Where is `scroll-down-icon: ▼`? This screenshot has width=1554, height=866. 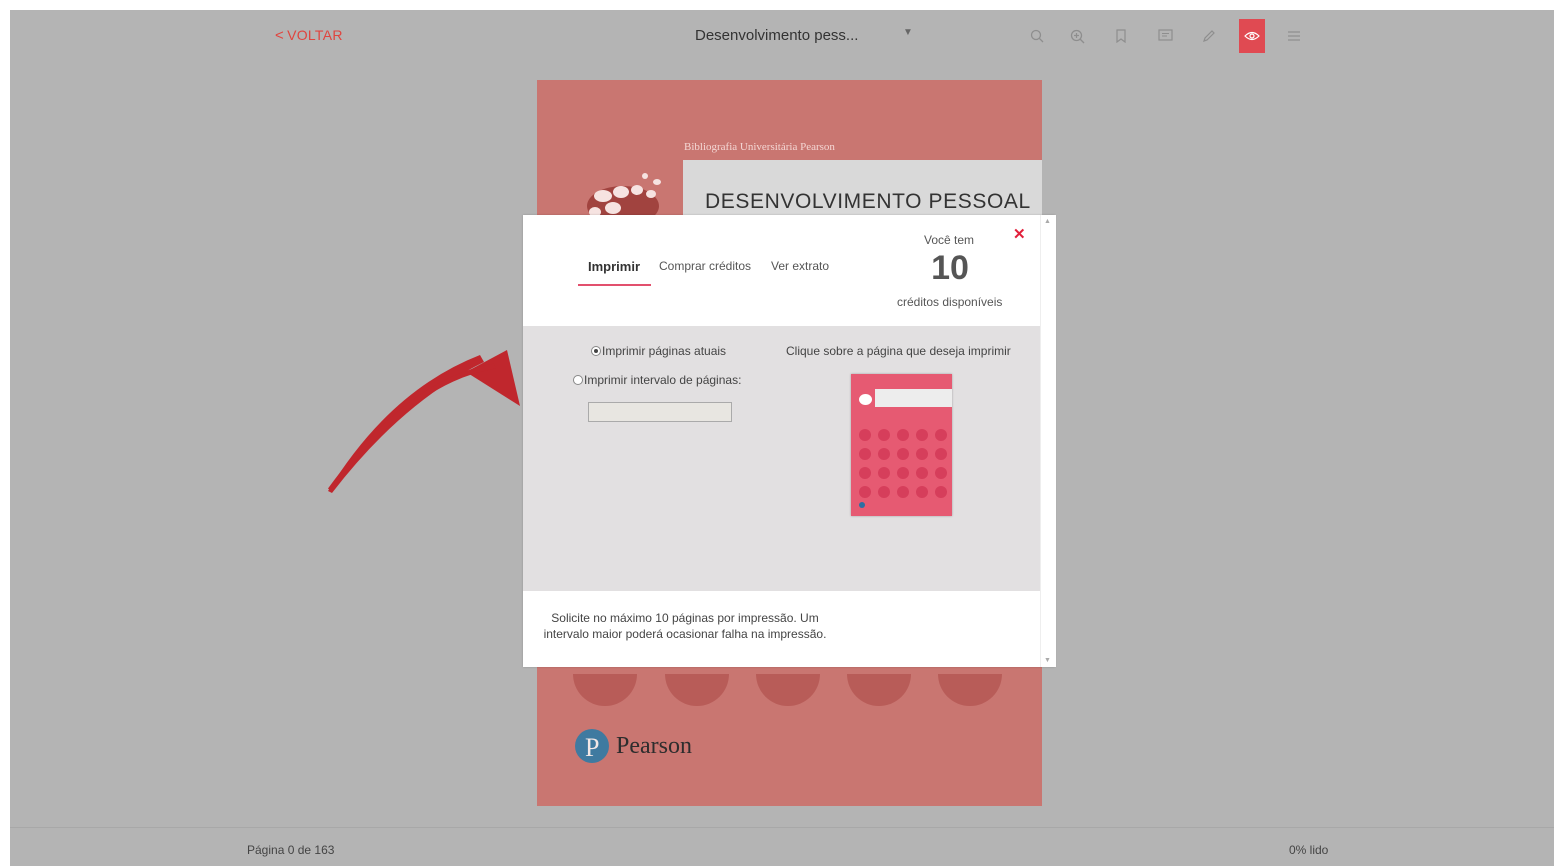
scroll-down-icon: ▼ is located at coordinates (1047, 660).